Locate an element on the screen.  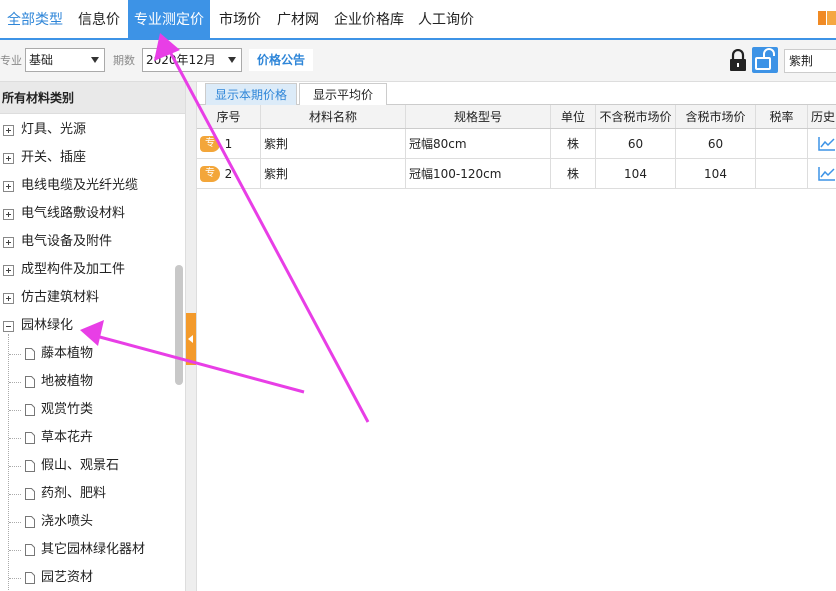
cell-spec: 冠幅80cm is located at coordinates (478, 143).